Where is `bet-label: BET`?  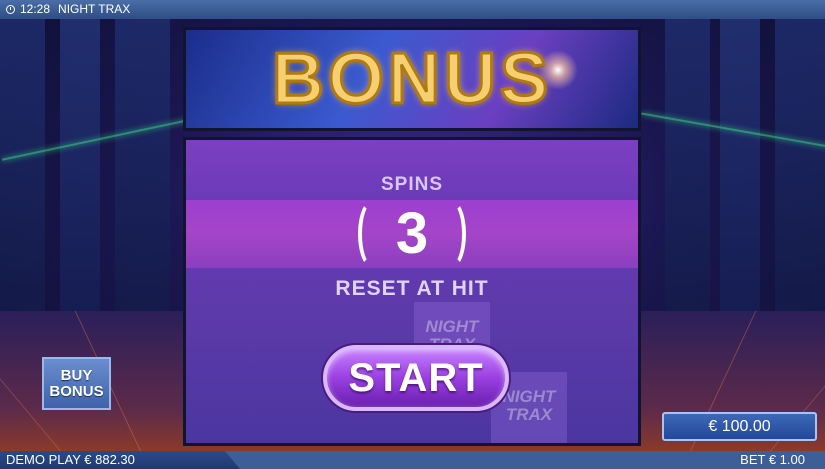 bet-label: BET is located at coordinates (753, 459).